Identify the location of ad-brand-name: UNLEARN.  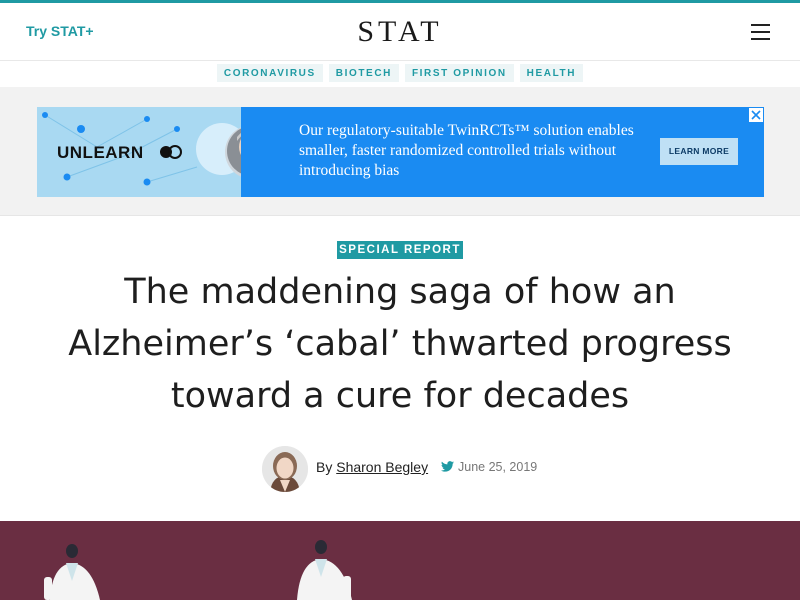
(100, 152).